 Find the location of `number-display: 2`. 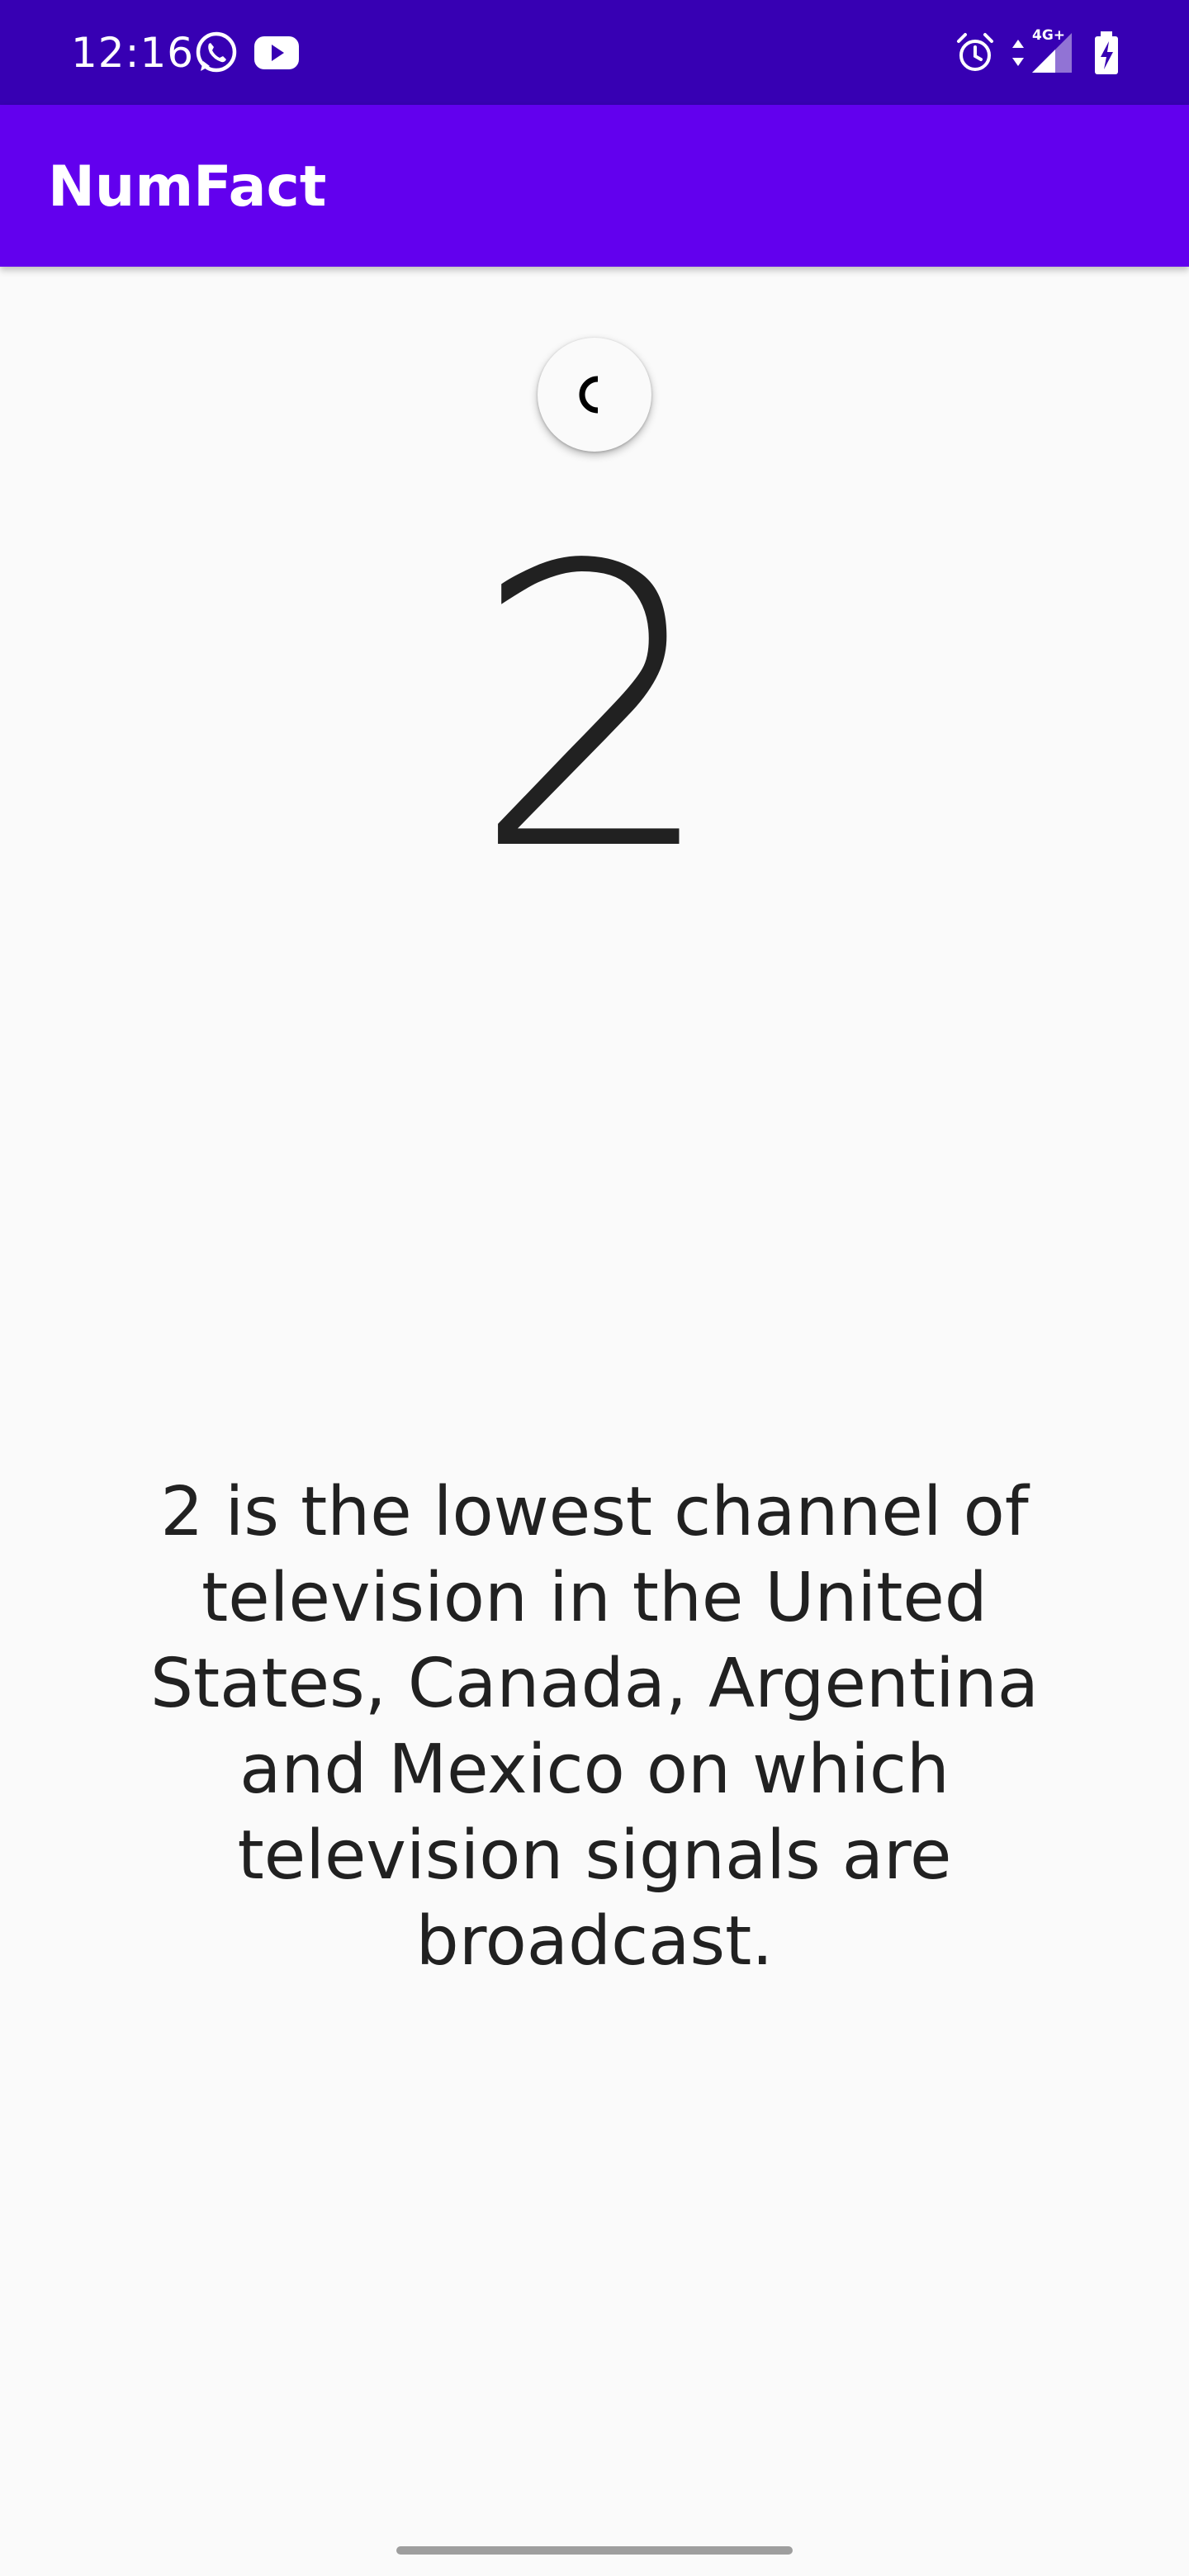

number-display: 2 is located at coordinates (594, 709).